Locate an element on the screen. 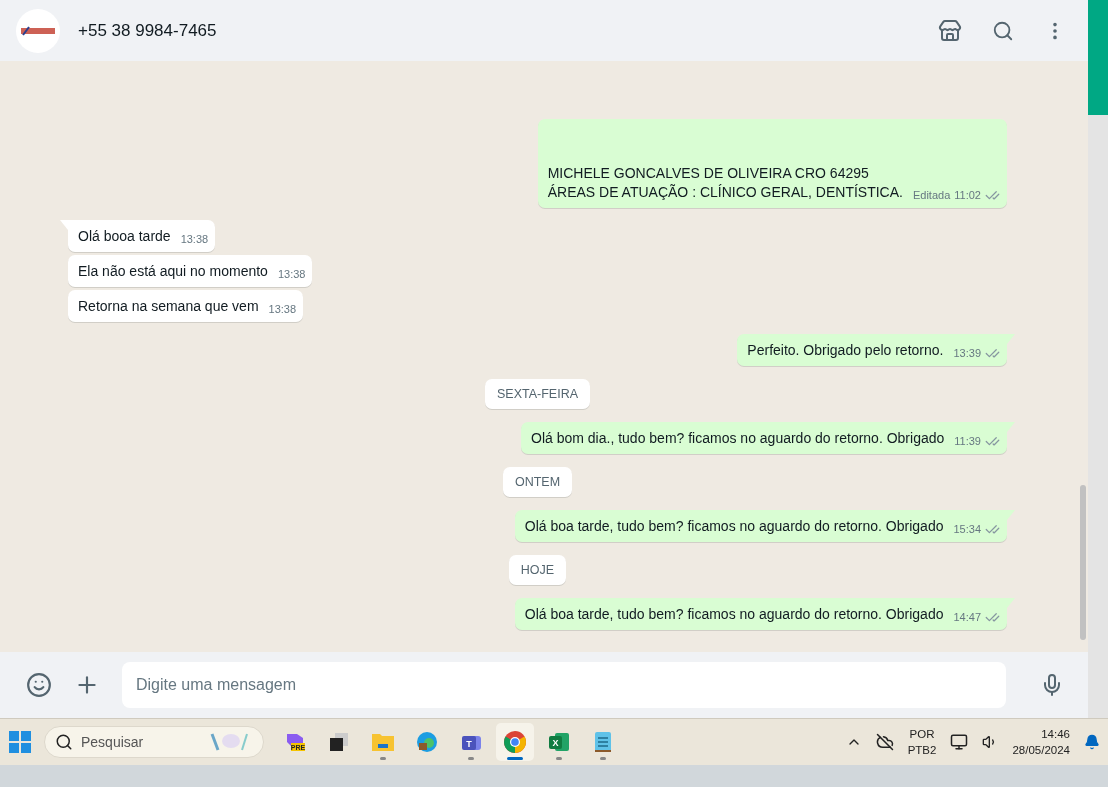  language-label: POR is located at coordinates (922, 734).